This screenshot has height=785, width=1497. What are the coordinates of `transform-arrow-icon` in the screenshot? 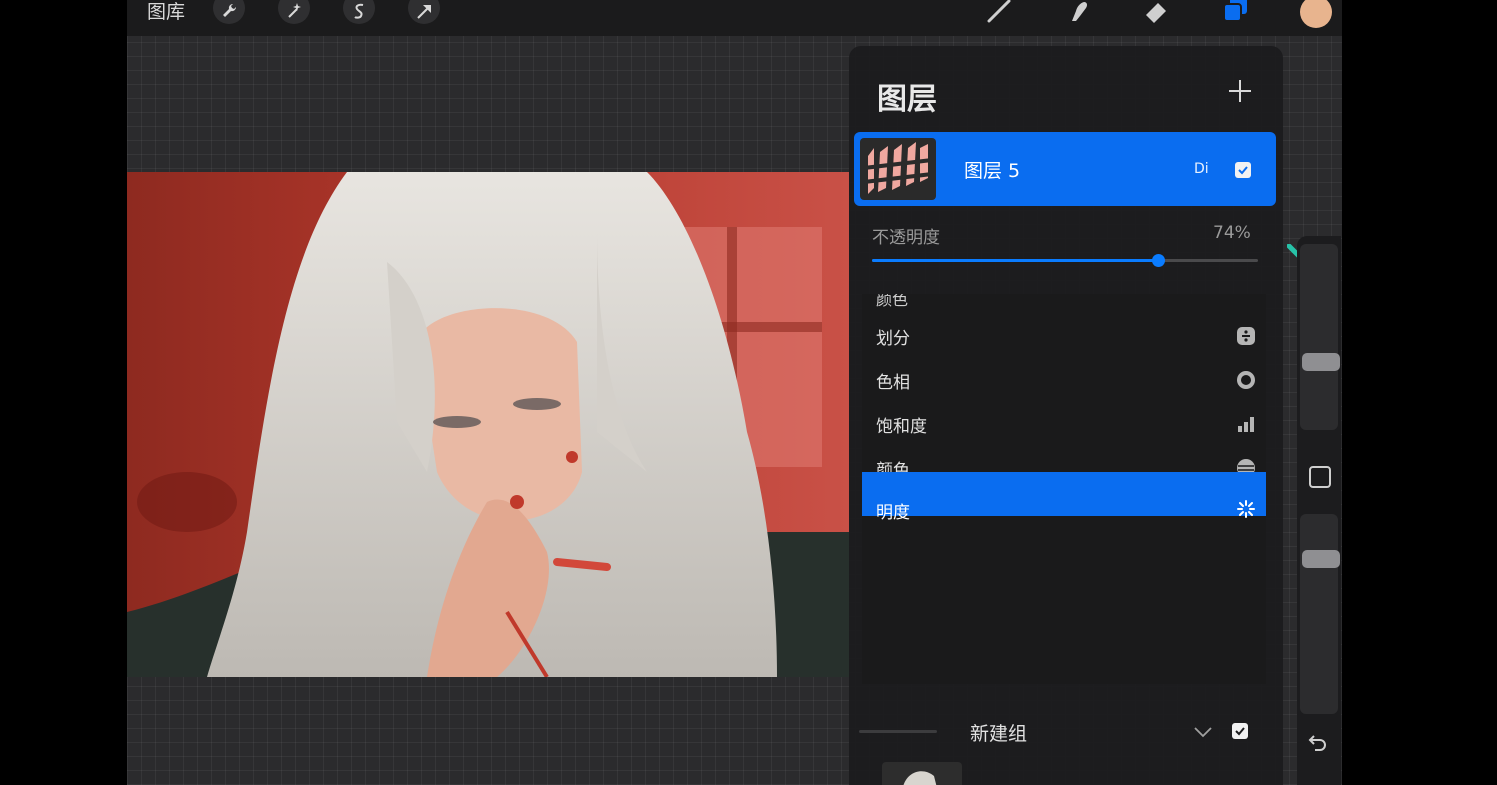 It's located at (424, 12).